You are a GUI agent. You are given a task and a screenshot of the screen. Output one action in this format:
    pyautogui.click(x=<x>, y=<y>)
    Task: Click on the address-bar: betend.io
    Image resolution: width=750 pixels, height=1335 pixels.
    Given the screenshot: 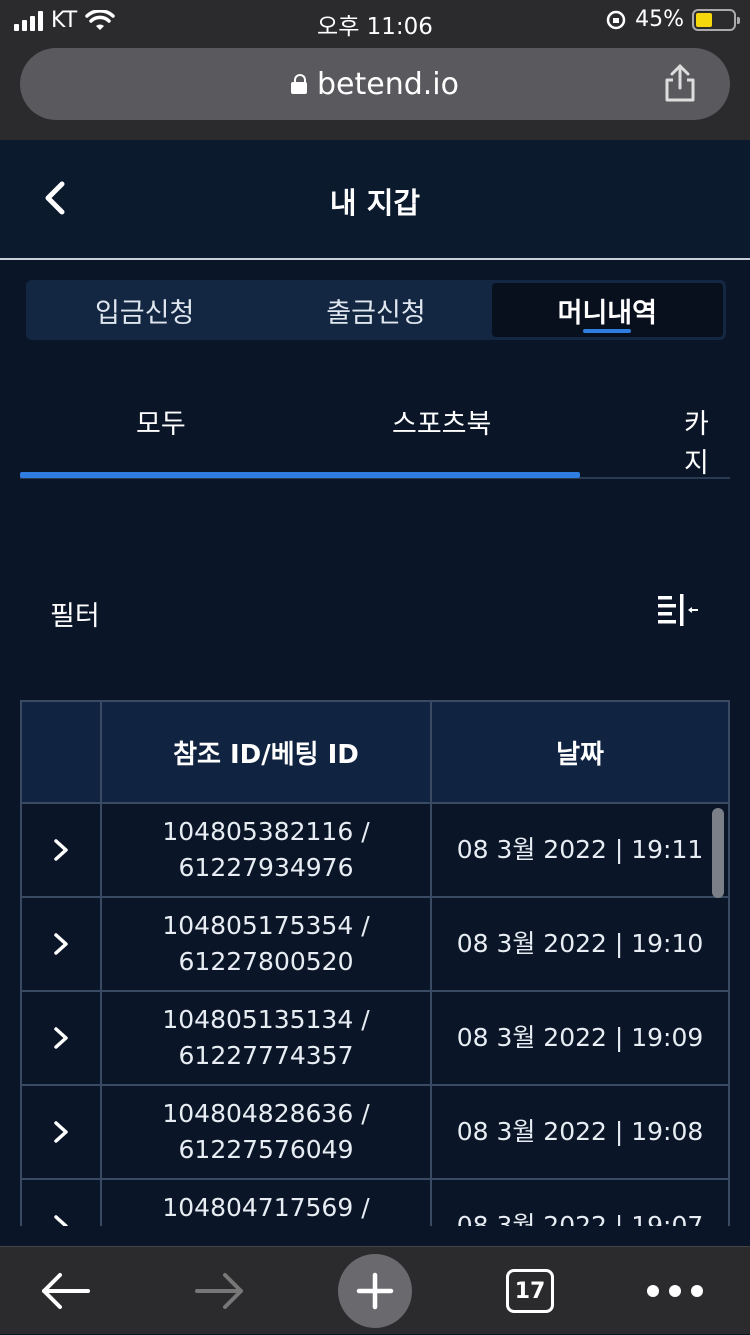 What is the action you would take?
    pyautogui.click(x=375, y=84)
    